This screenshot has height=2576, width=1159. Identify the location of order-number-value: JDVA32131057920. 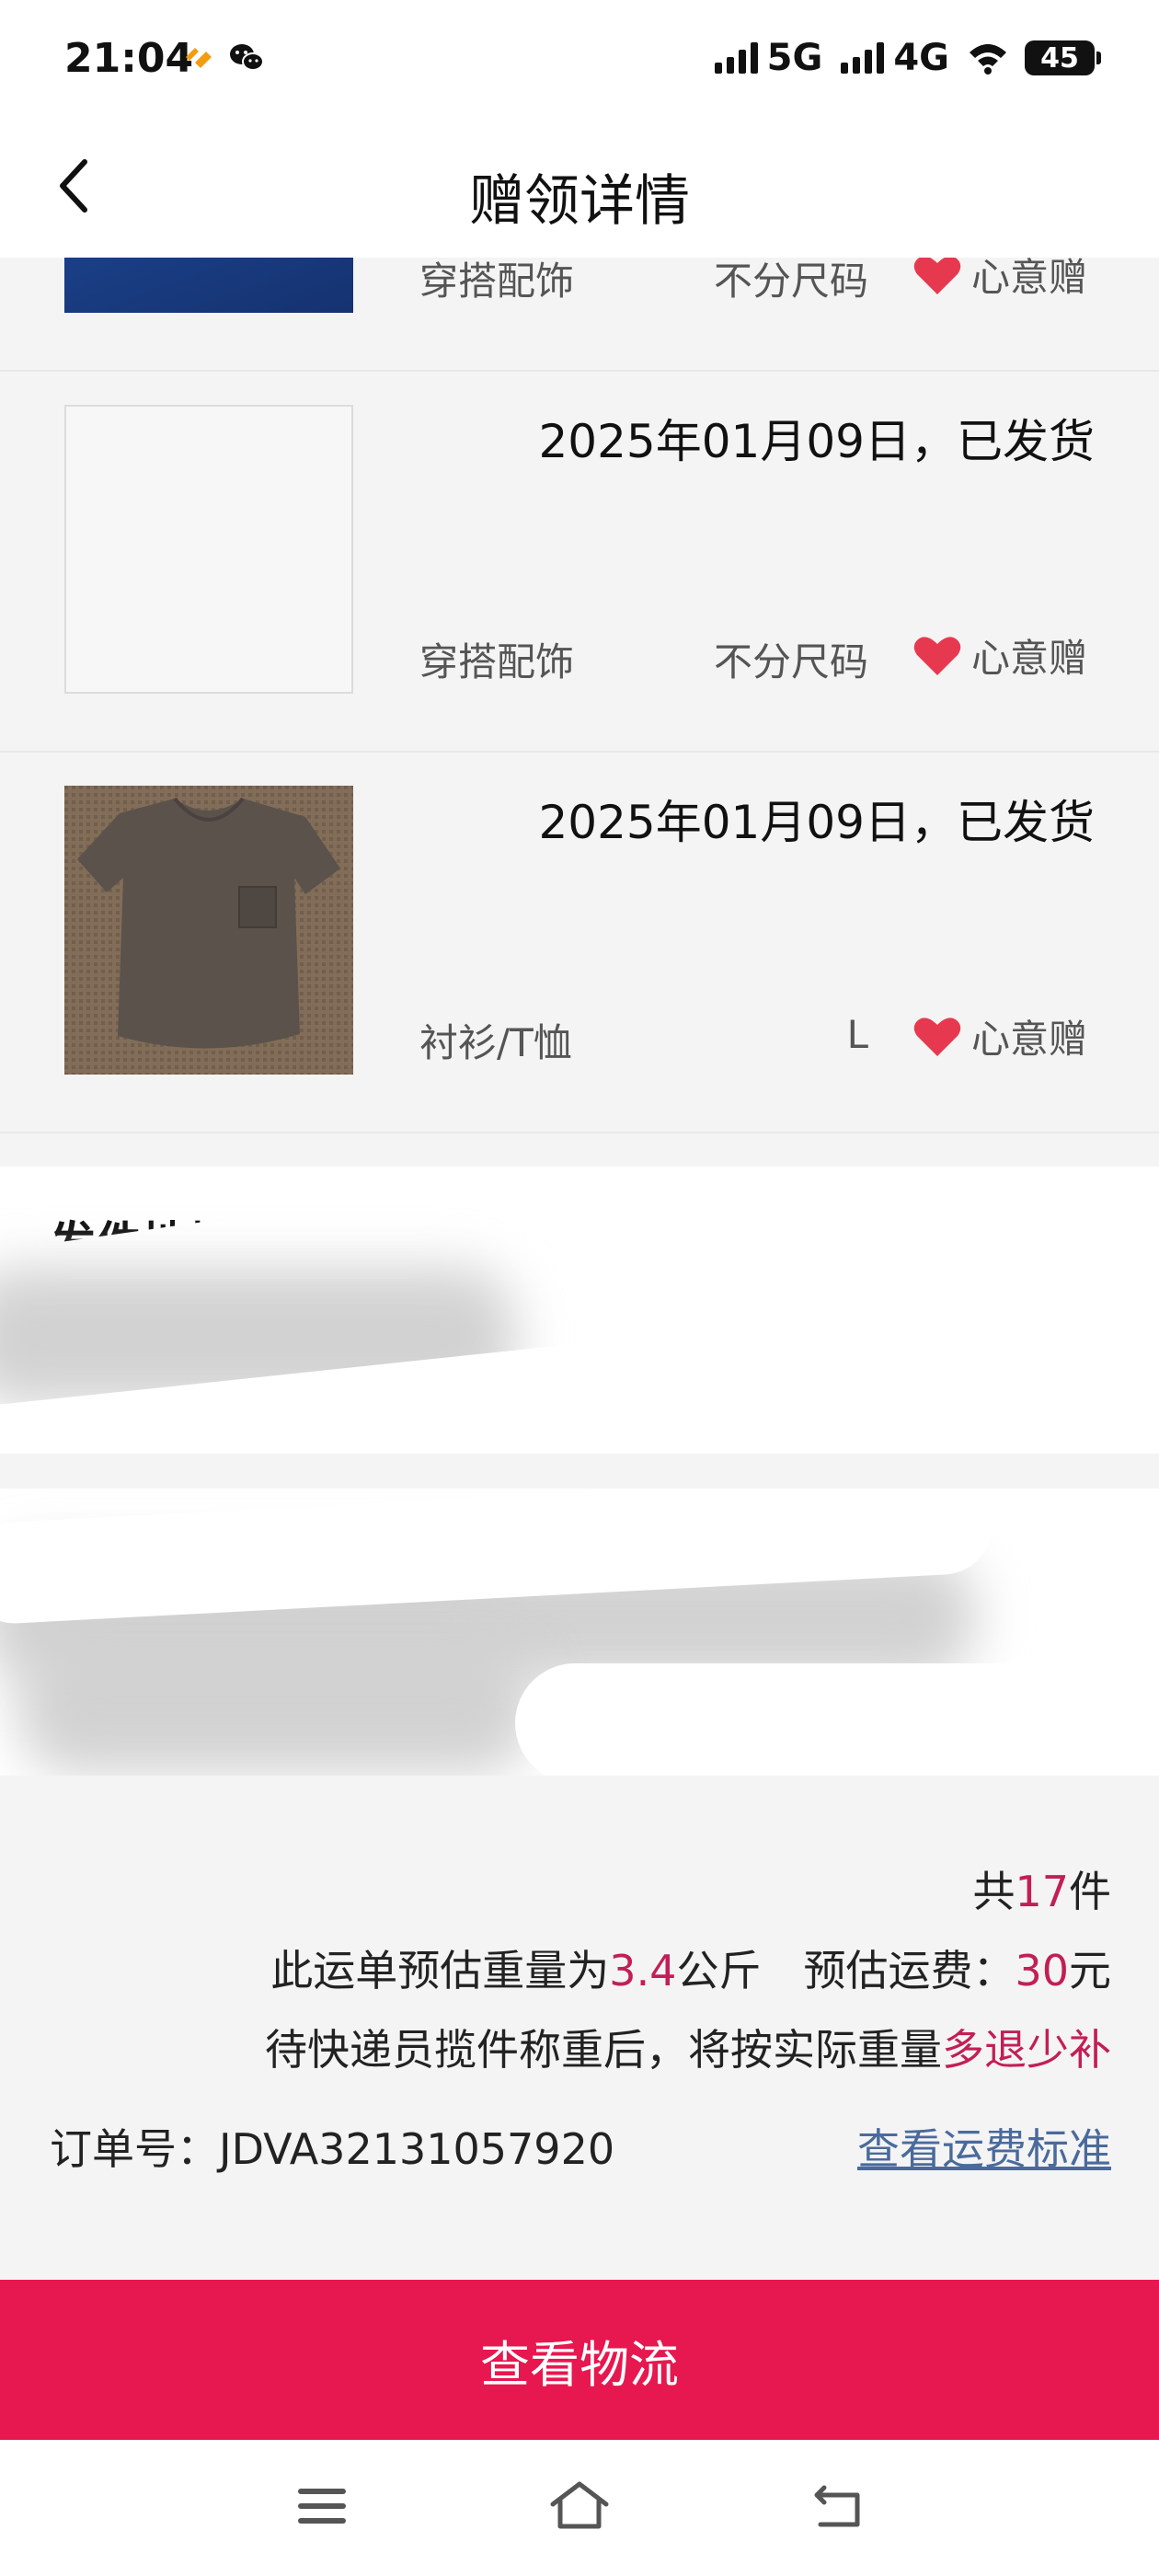
(417, 2149).